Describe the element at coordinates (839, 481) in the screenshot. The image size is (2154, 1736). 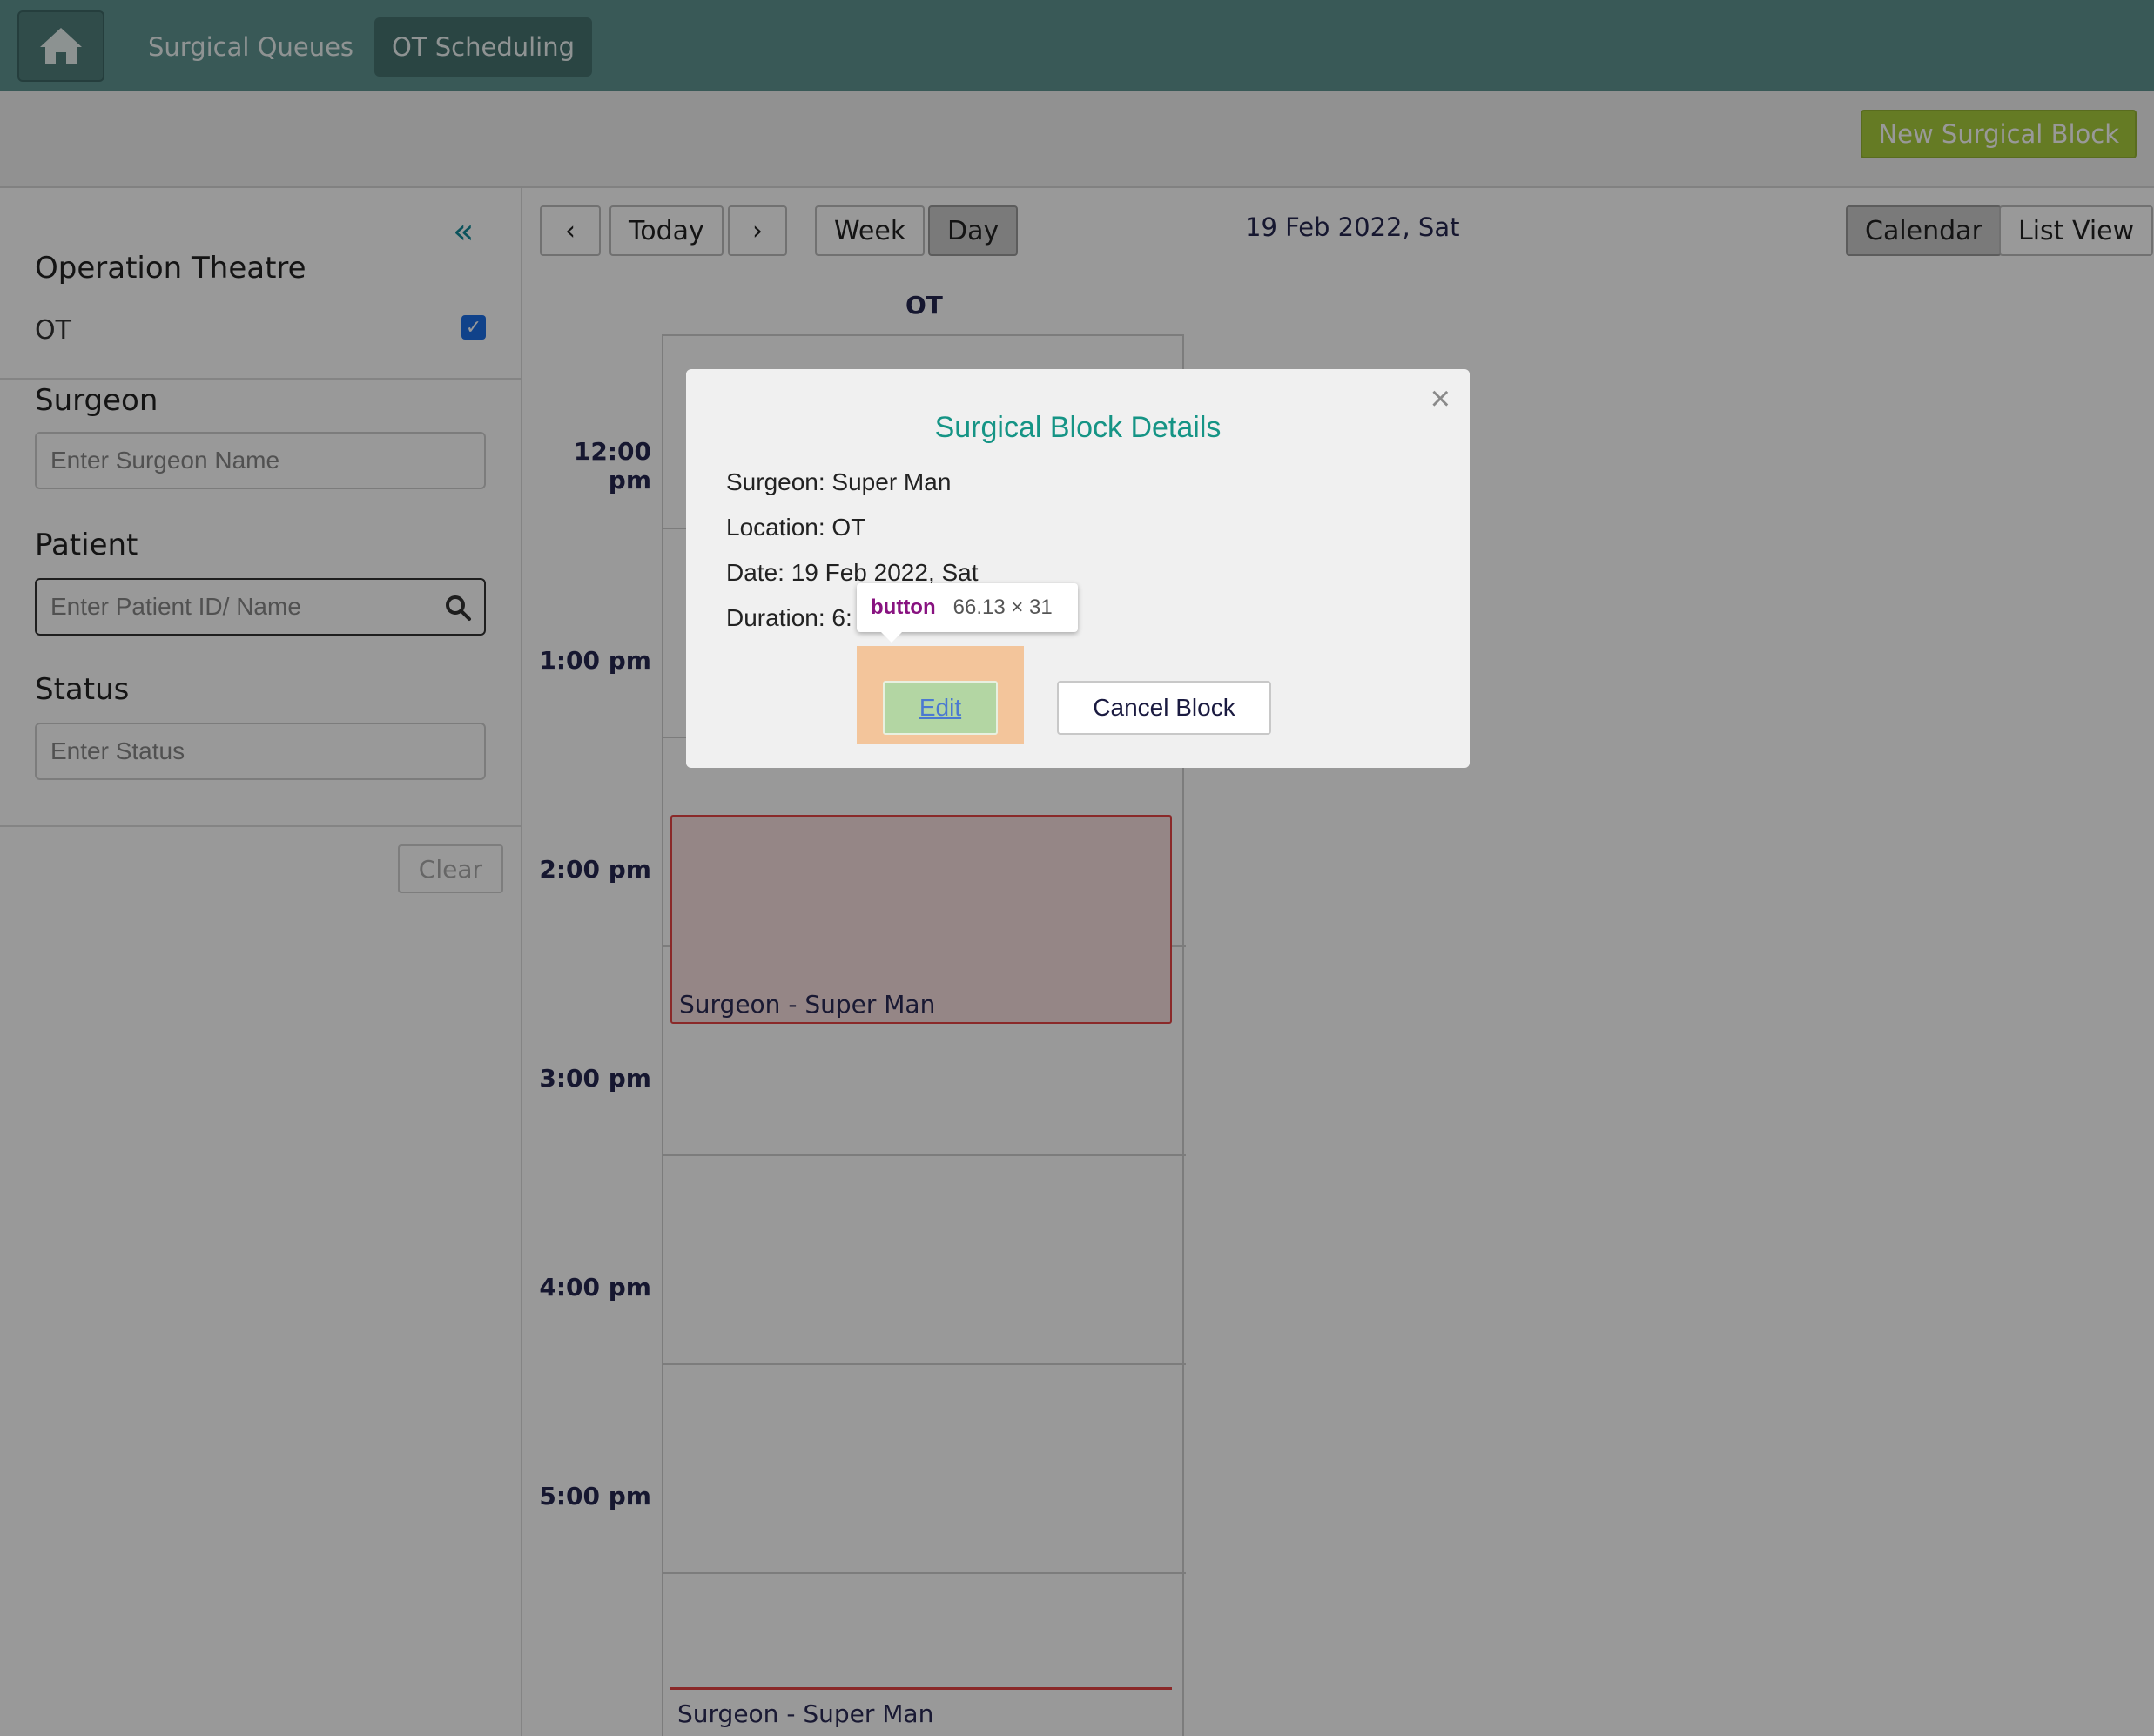
I see `surgeon-detail: Surgeon: Super Man` at that location.